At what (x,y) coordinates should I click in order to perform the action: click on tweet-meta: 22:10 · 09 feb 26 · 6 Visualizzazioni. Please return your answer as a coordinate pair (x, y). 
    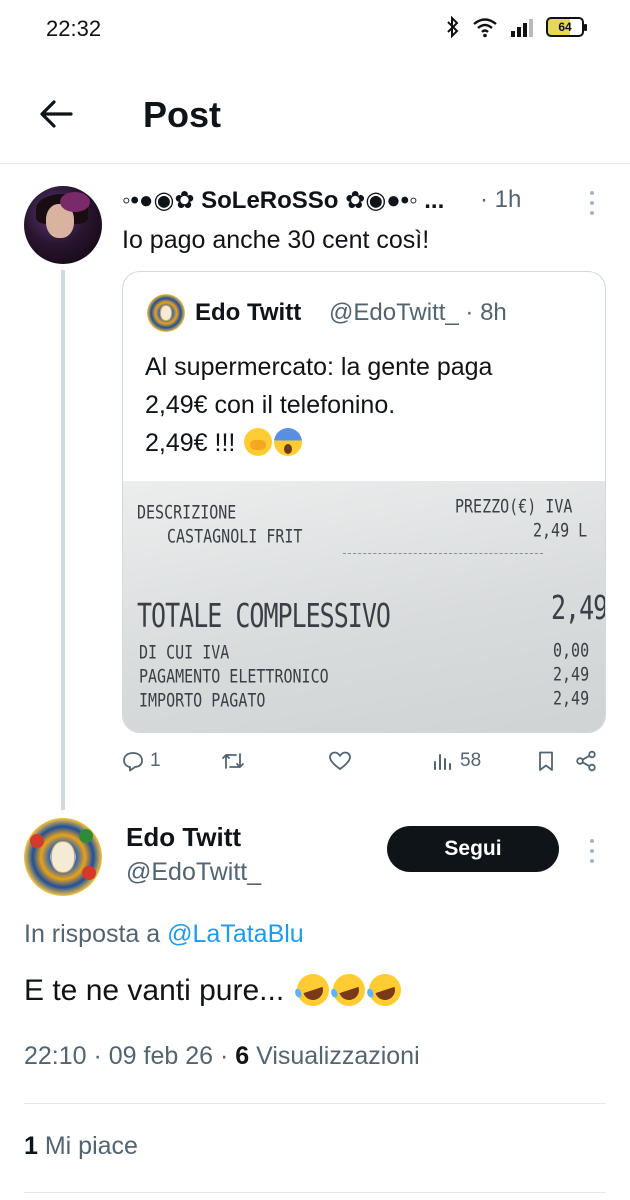
    Looking at the image, I should click on (222, 1056).